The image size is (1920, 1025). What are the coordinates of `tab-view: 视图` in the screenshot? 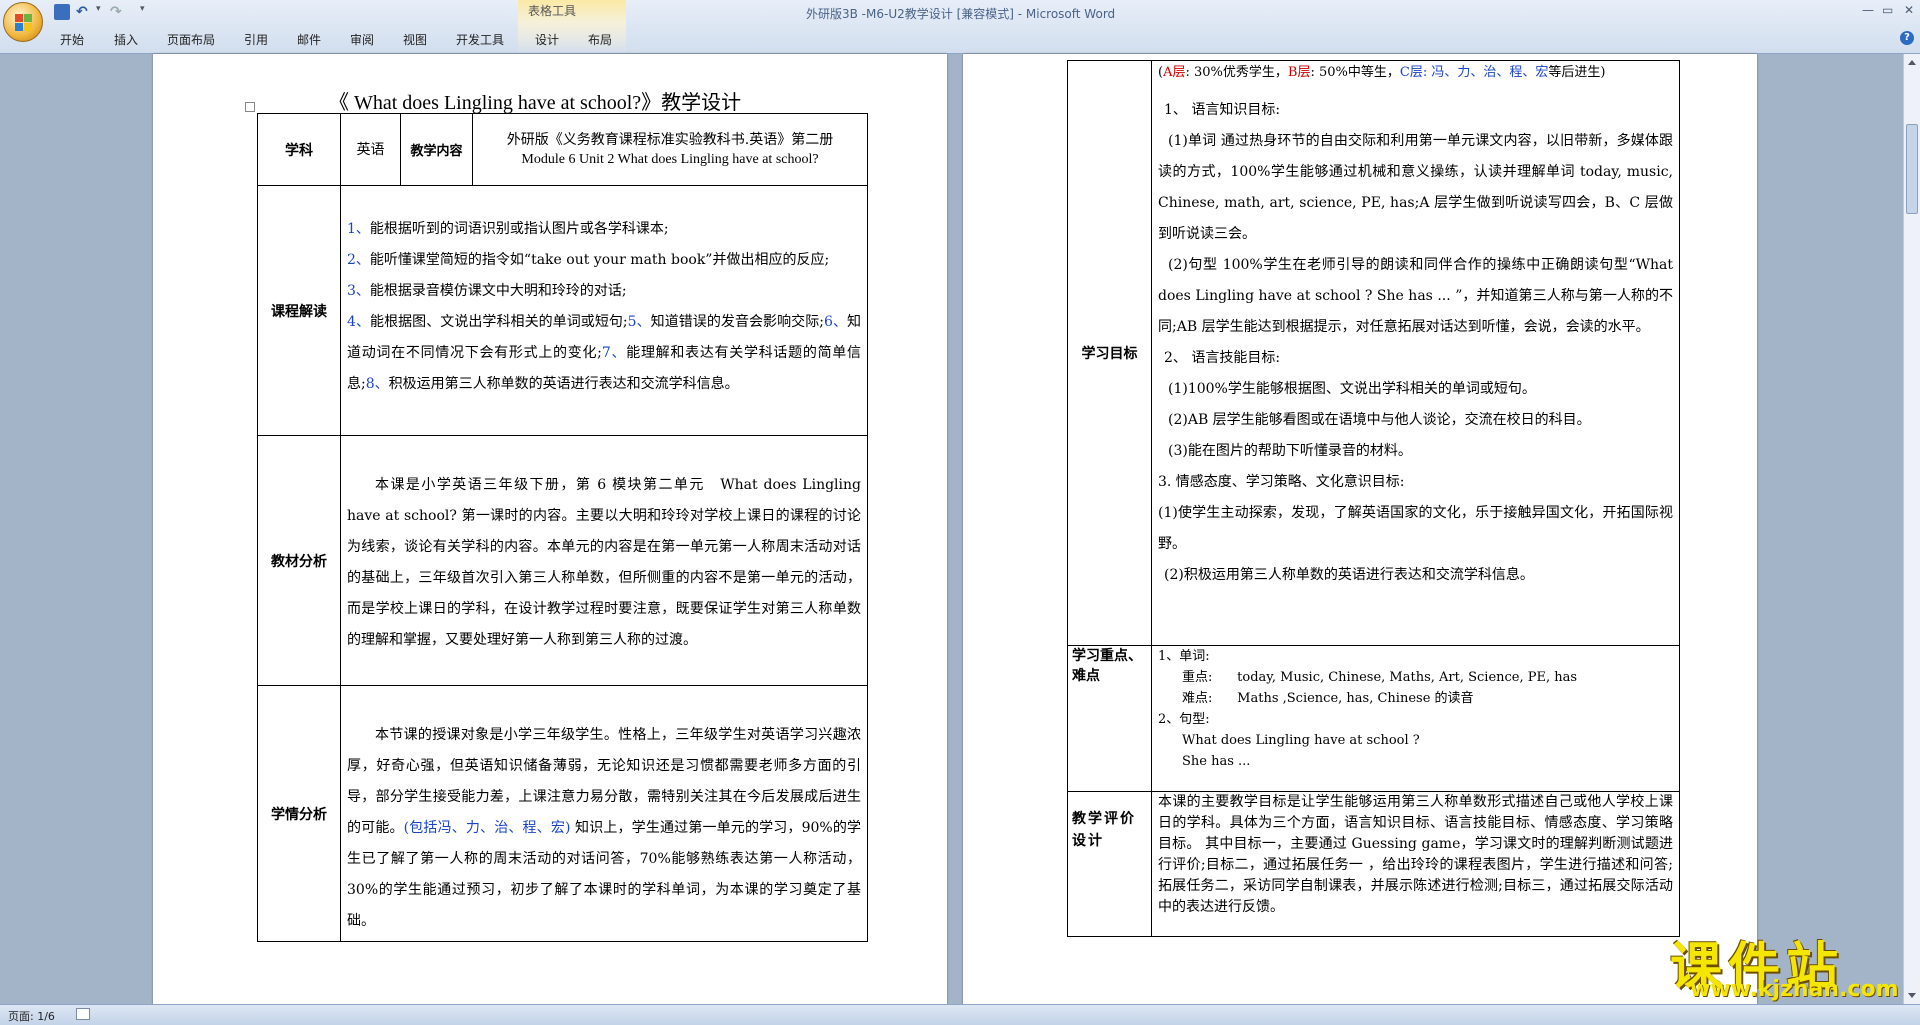 It's located at (415, 39).